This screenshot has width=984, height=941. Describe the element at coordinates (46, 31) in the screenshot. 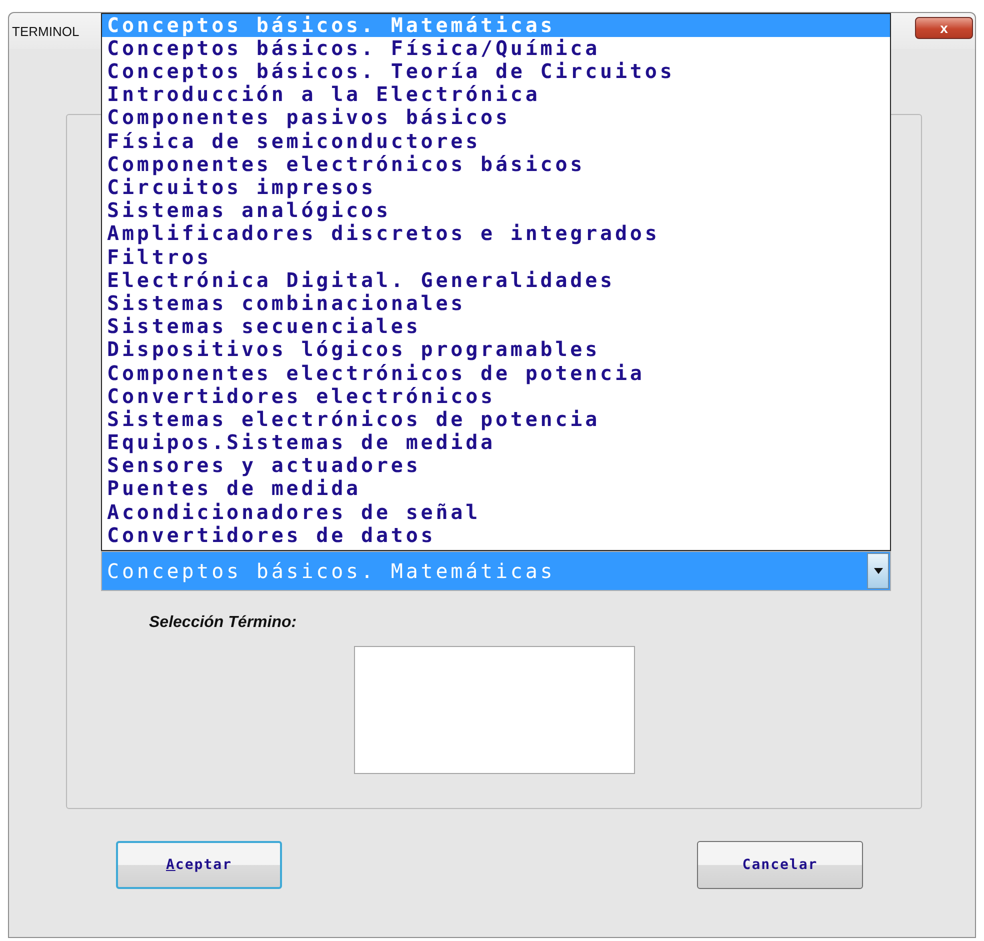

I see `window-title: TERMINOL` at that location.